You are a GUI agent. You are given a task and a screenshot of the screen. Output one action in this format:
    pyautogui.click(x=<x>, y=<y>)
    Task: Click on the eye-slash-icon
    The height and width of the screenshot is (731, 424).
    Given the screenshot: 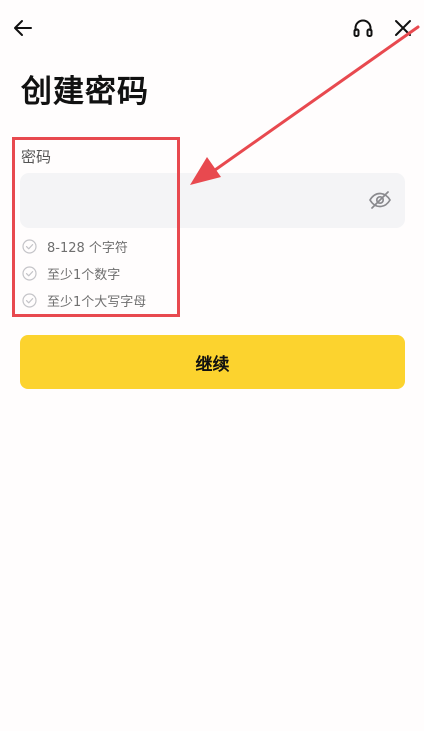 What is the action you would take?
    pyautogui.click(x=380, y=200)
    